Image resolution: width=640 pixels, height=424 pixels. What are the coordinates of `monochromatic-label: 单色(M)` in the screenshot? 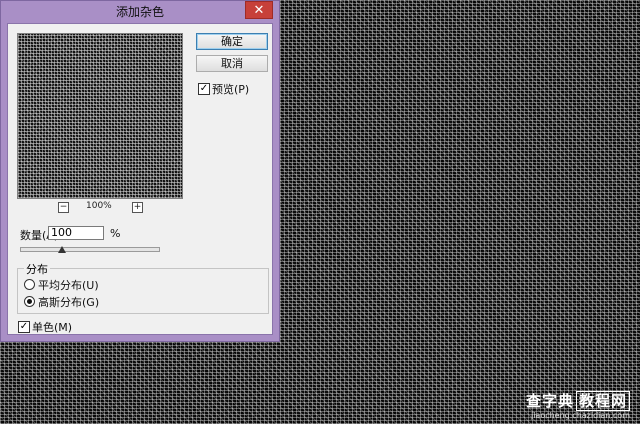 It's located at (52, 327).